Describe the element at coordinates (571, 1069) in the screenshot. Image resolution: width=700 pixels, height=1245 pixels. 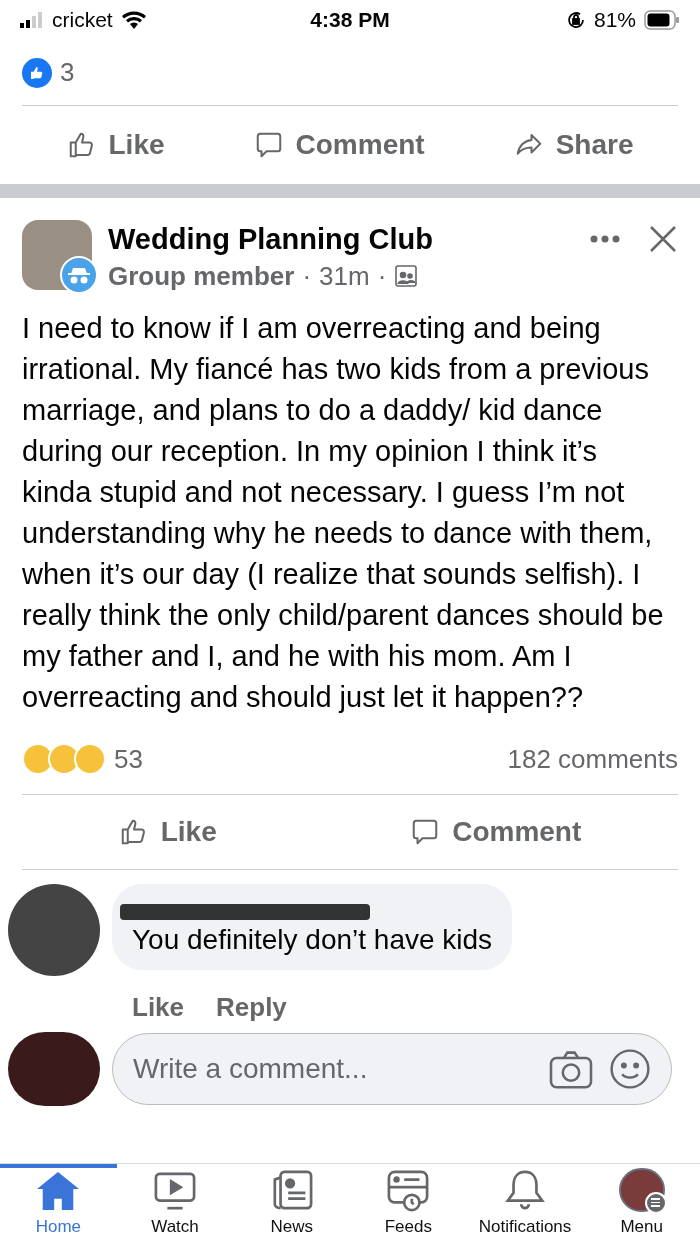
I see `camera-icon` at that location.